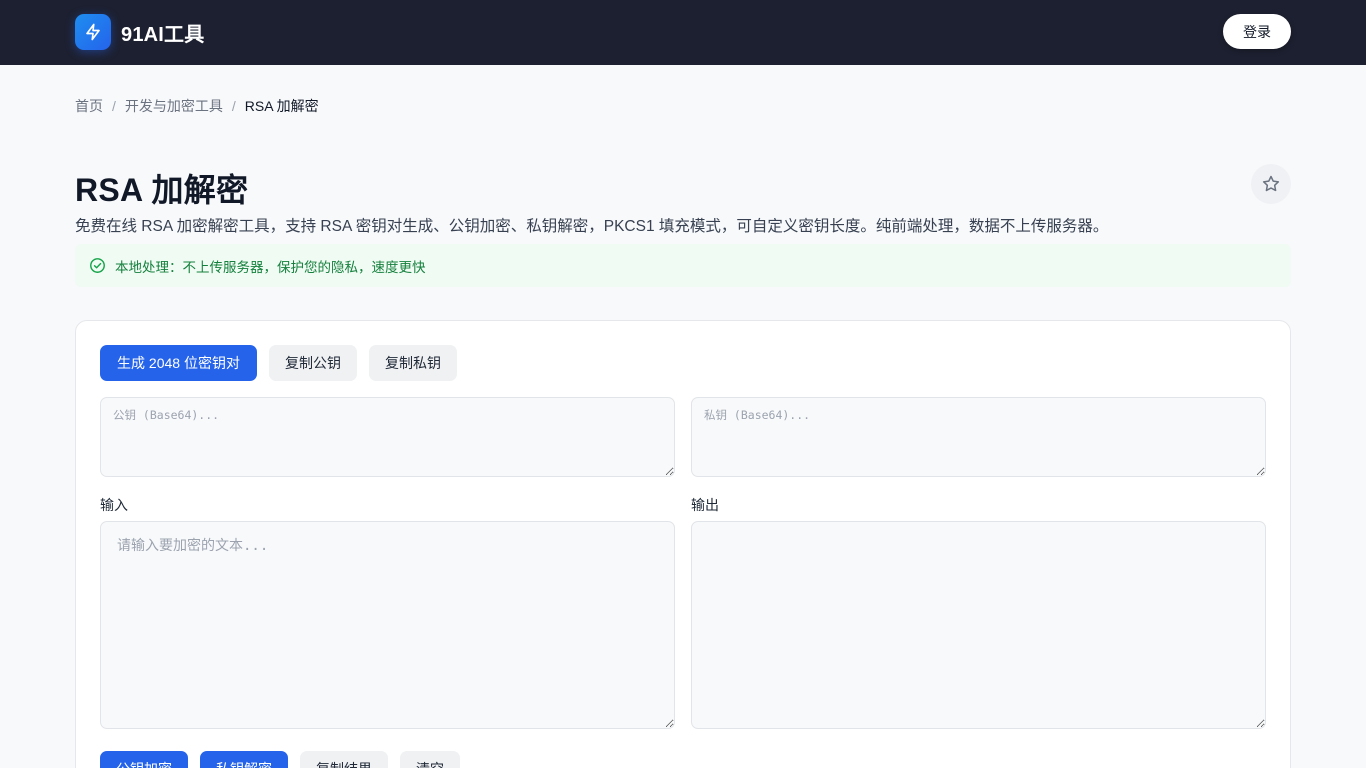 Image resolution: width=1366 pixels, height=768 pixels. What do you see at coordinates (313, 363) in the screenshot?
I see `copy-public-key-button: 复制公钥` at bounding box center [313, 363].